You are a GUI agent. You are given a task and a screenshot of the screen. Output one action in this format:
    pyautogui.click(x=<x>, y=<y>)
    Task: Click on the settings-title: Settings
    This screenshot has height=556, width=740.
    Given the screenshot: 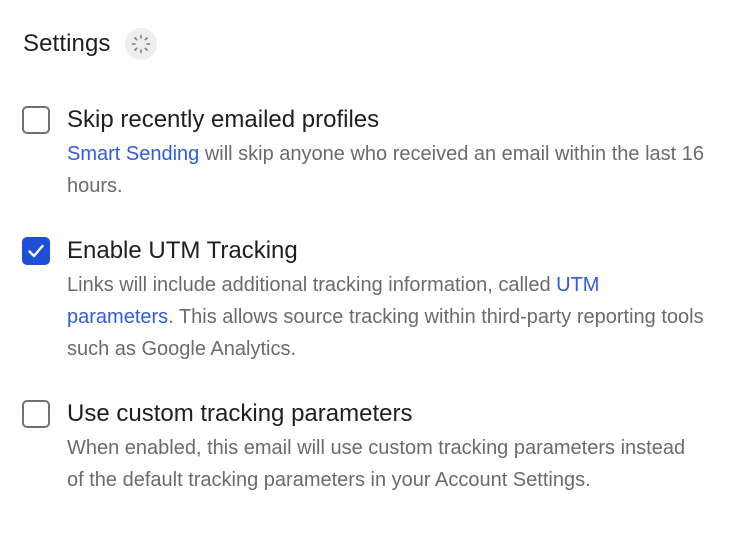 What is the action you would take?
    pyautogui.click(x=67, y=43)
    